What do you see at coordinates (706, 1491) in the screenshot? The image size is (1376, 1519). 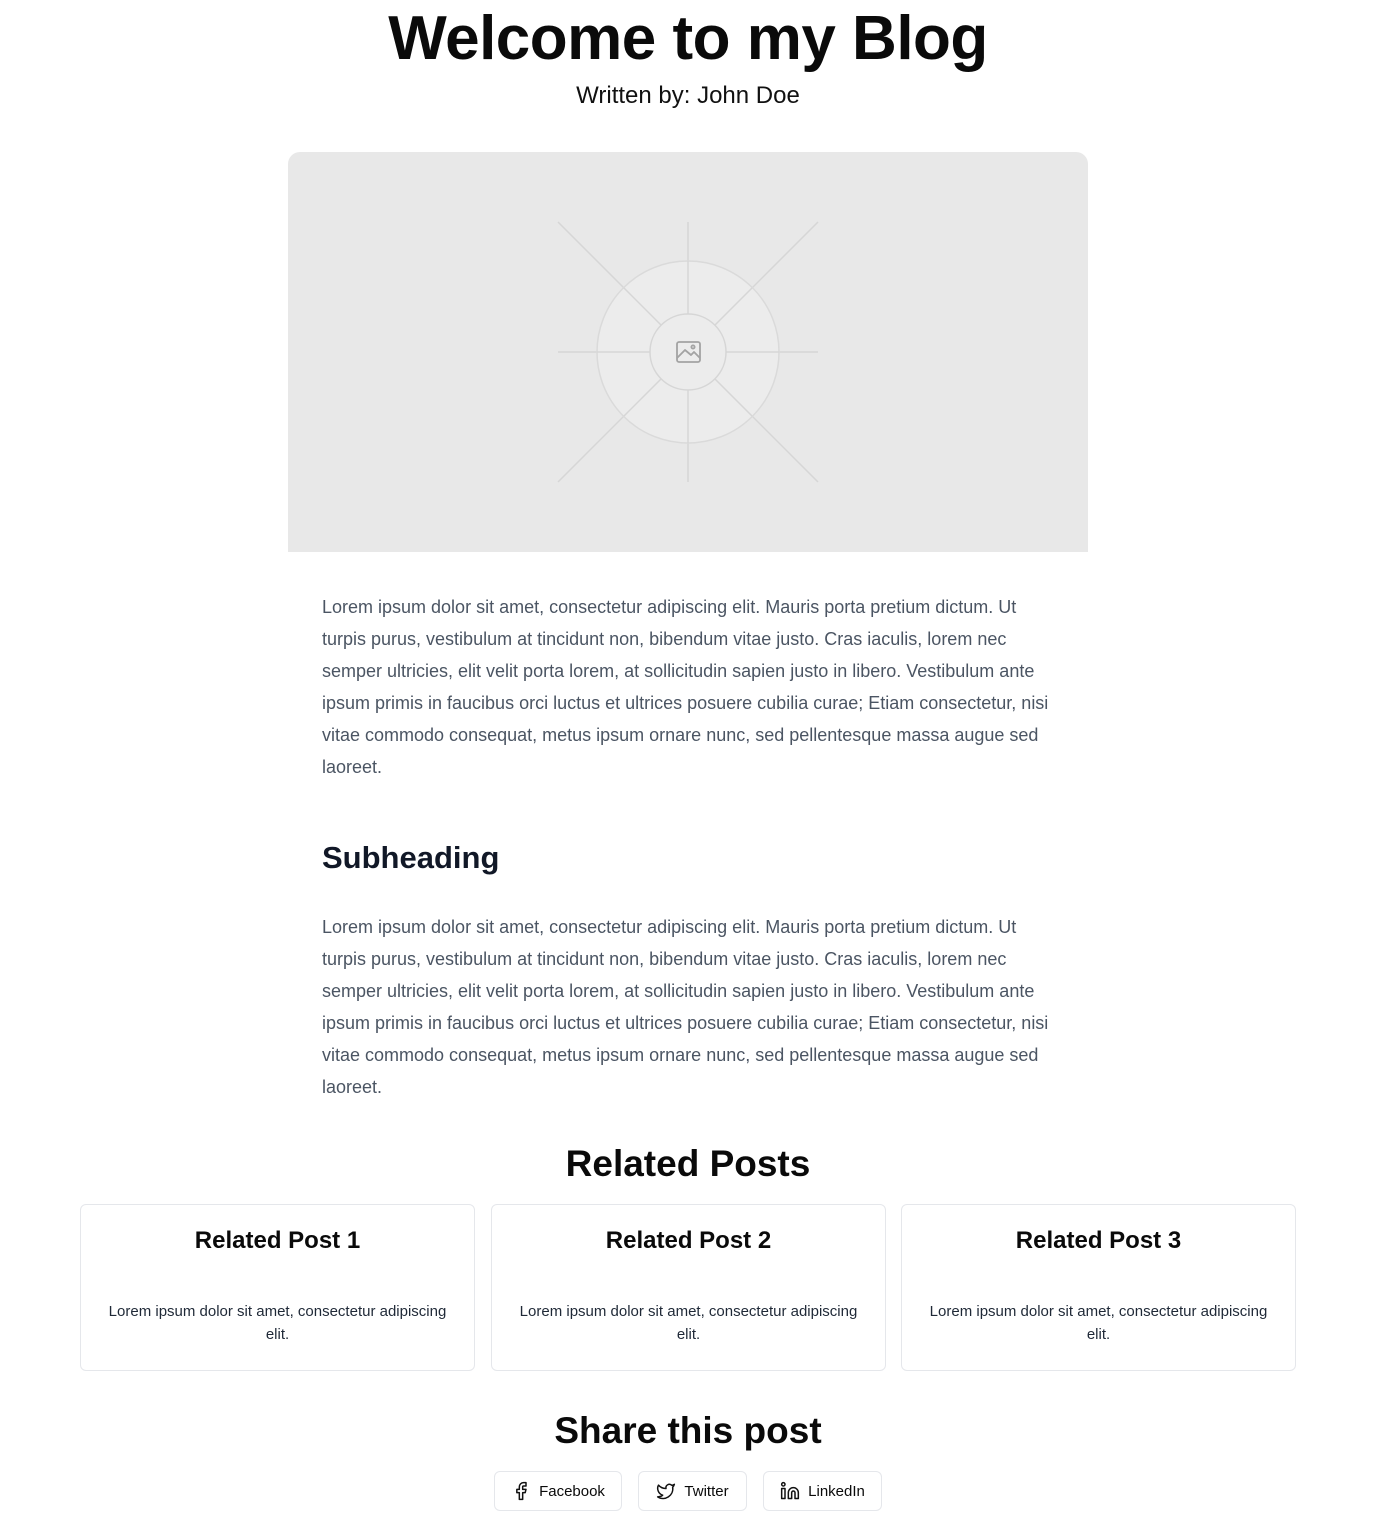 I see `share-button-label: Twitter` at bounding box center [706, 1491].